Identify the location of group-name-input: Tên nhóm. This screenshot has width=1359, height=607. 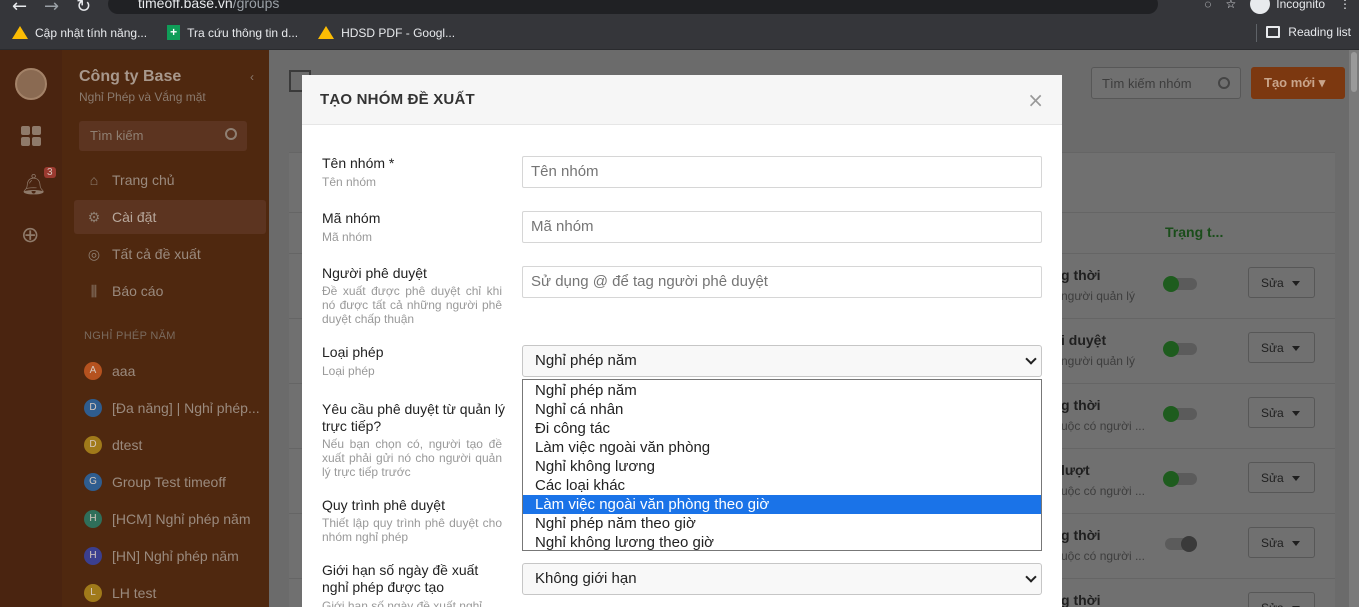
(782, 172).